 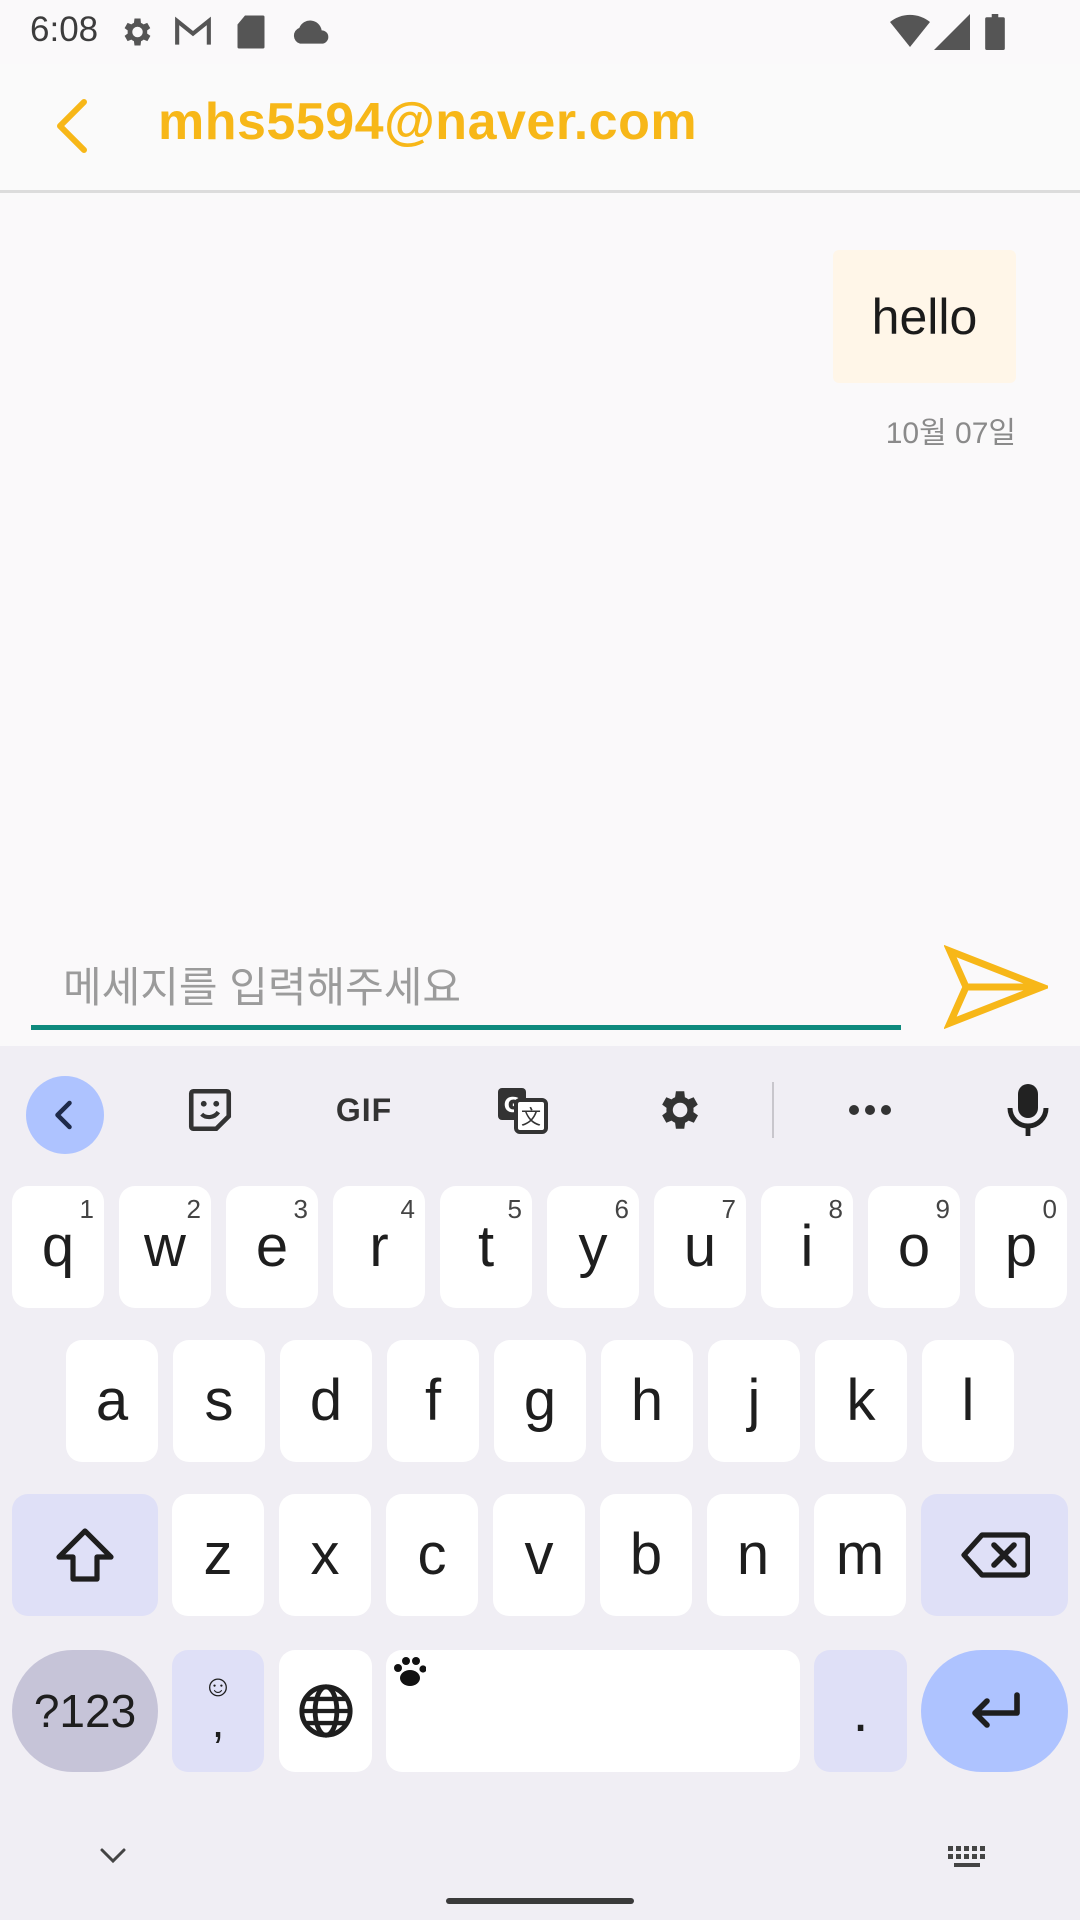 I want to click on key-label: o, so click(x=914, y=1246).